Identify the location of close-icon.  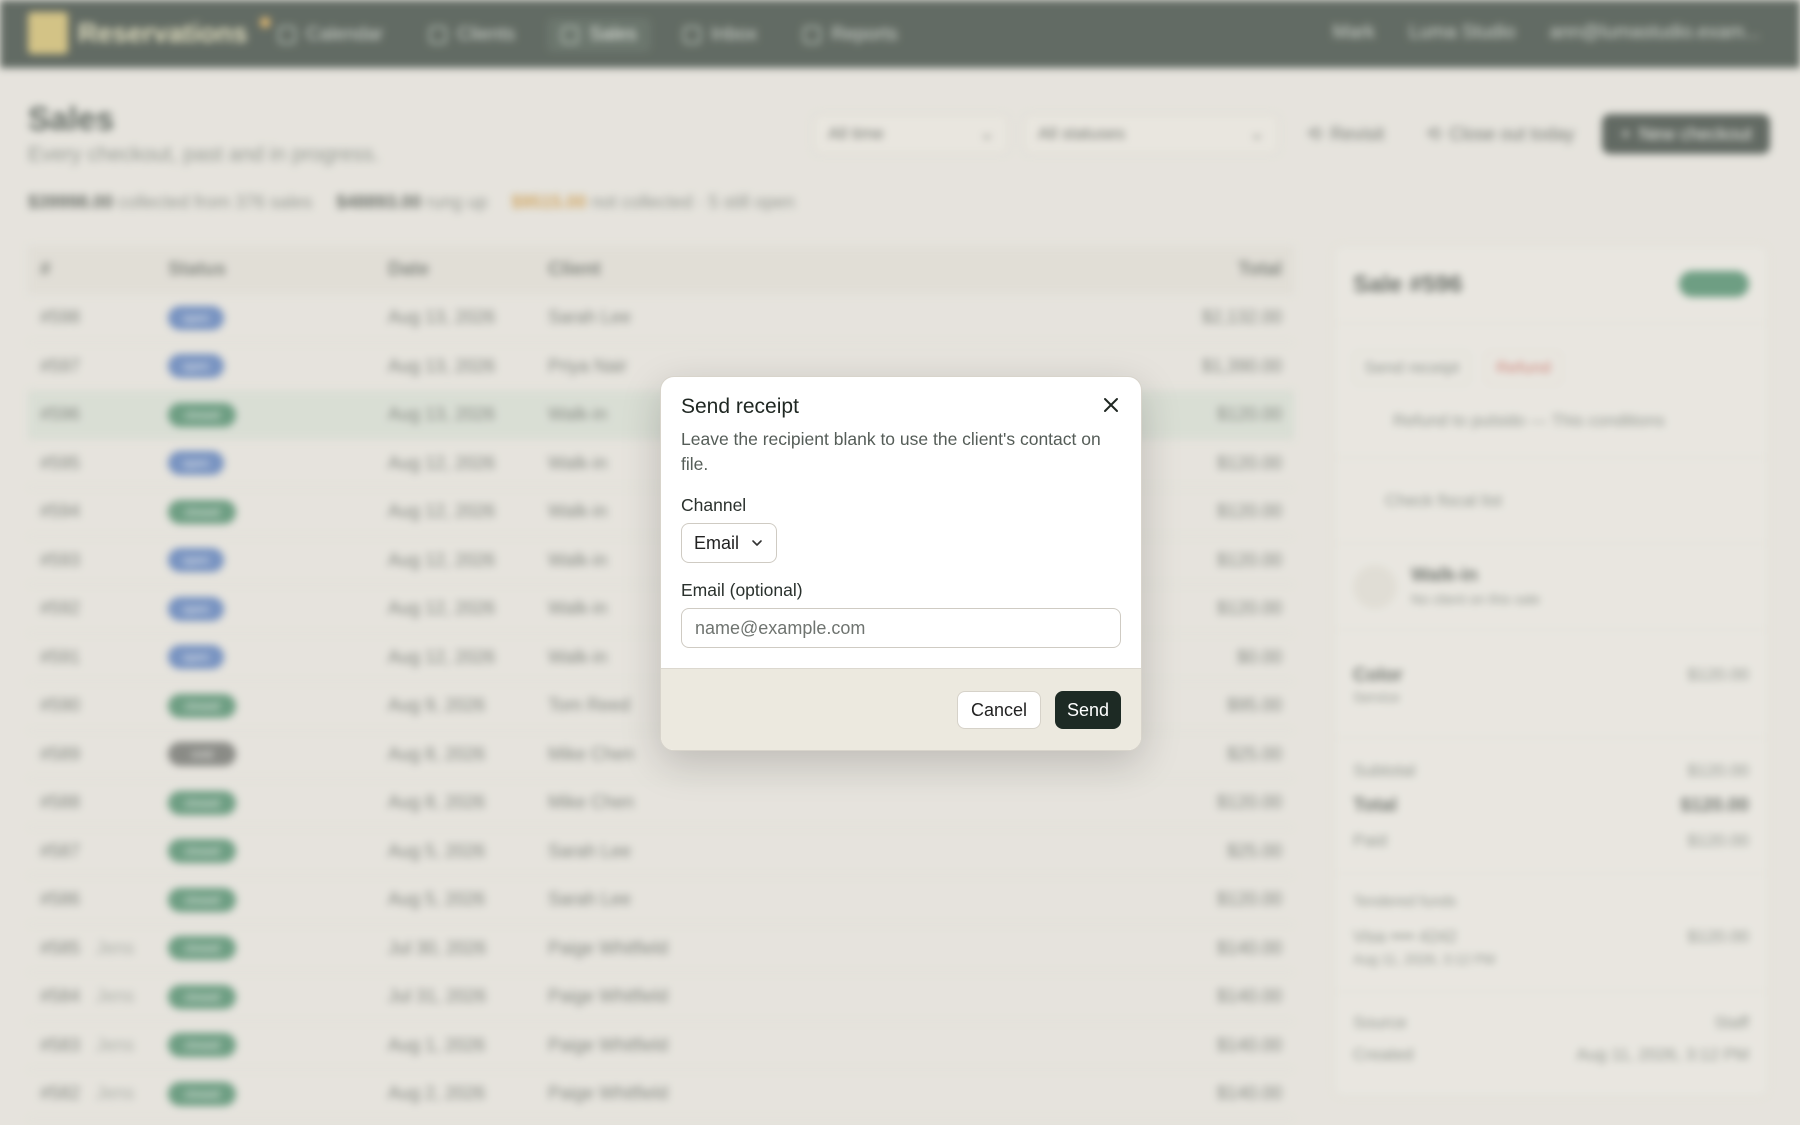
(1111, 405).